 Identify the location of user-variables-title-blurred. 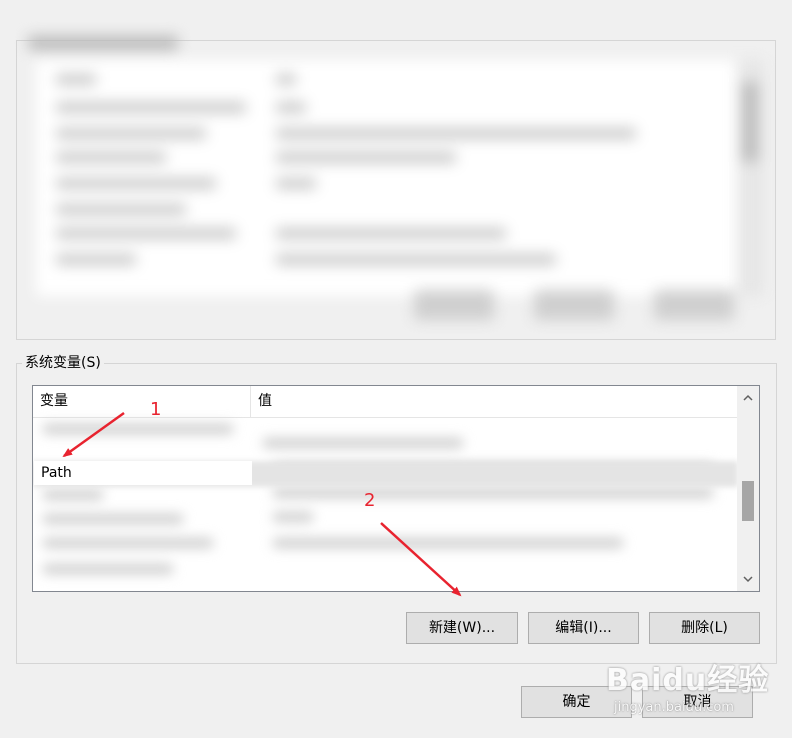
(103, 43).